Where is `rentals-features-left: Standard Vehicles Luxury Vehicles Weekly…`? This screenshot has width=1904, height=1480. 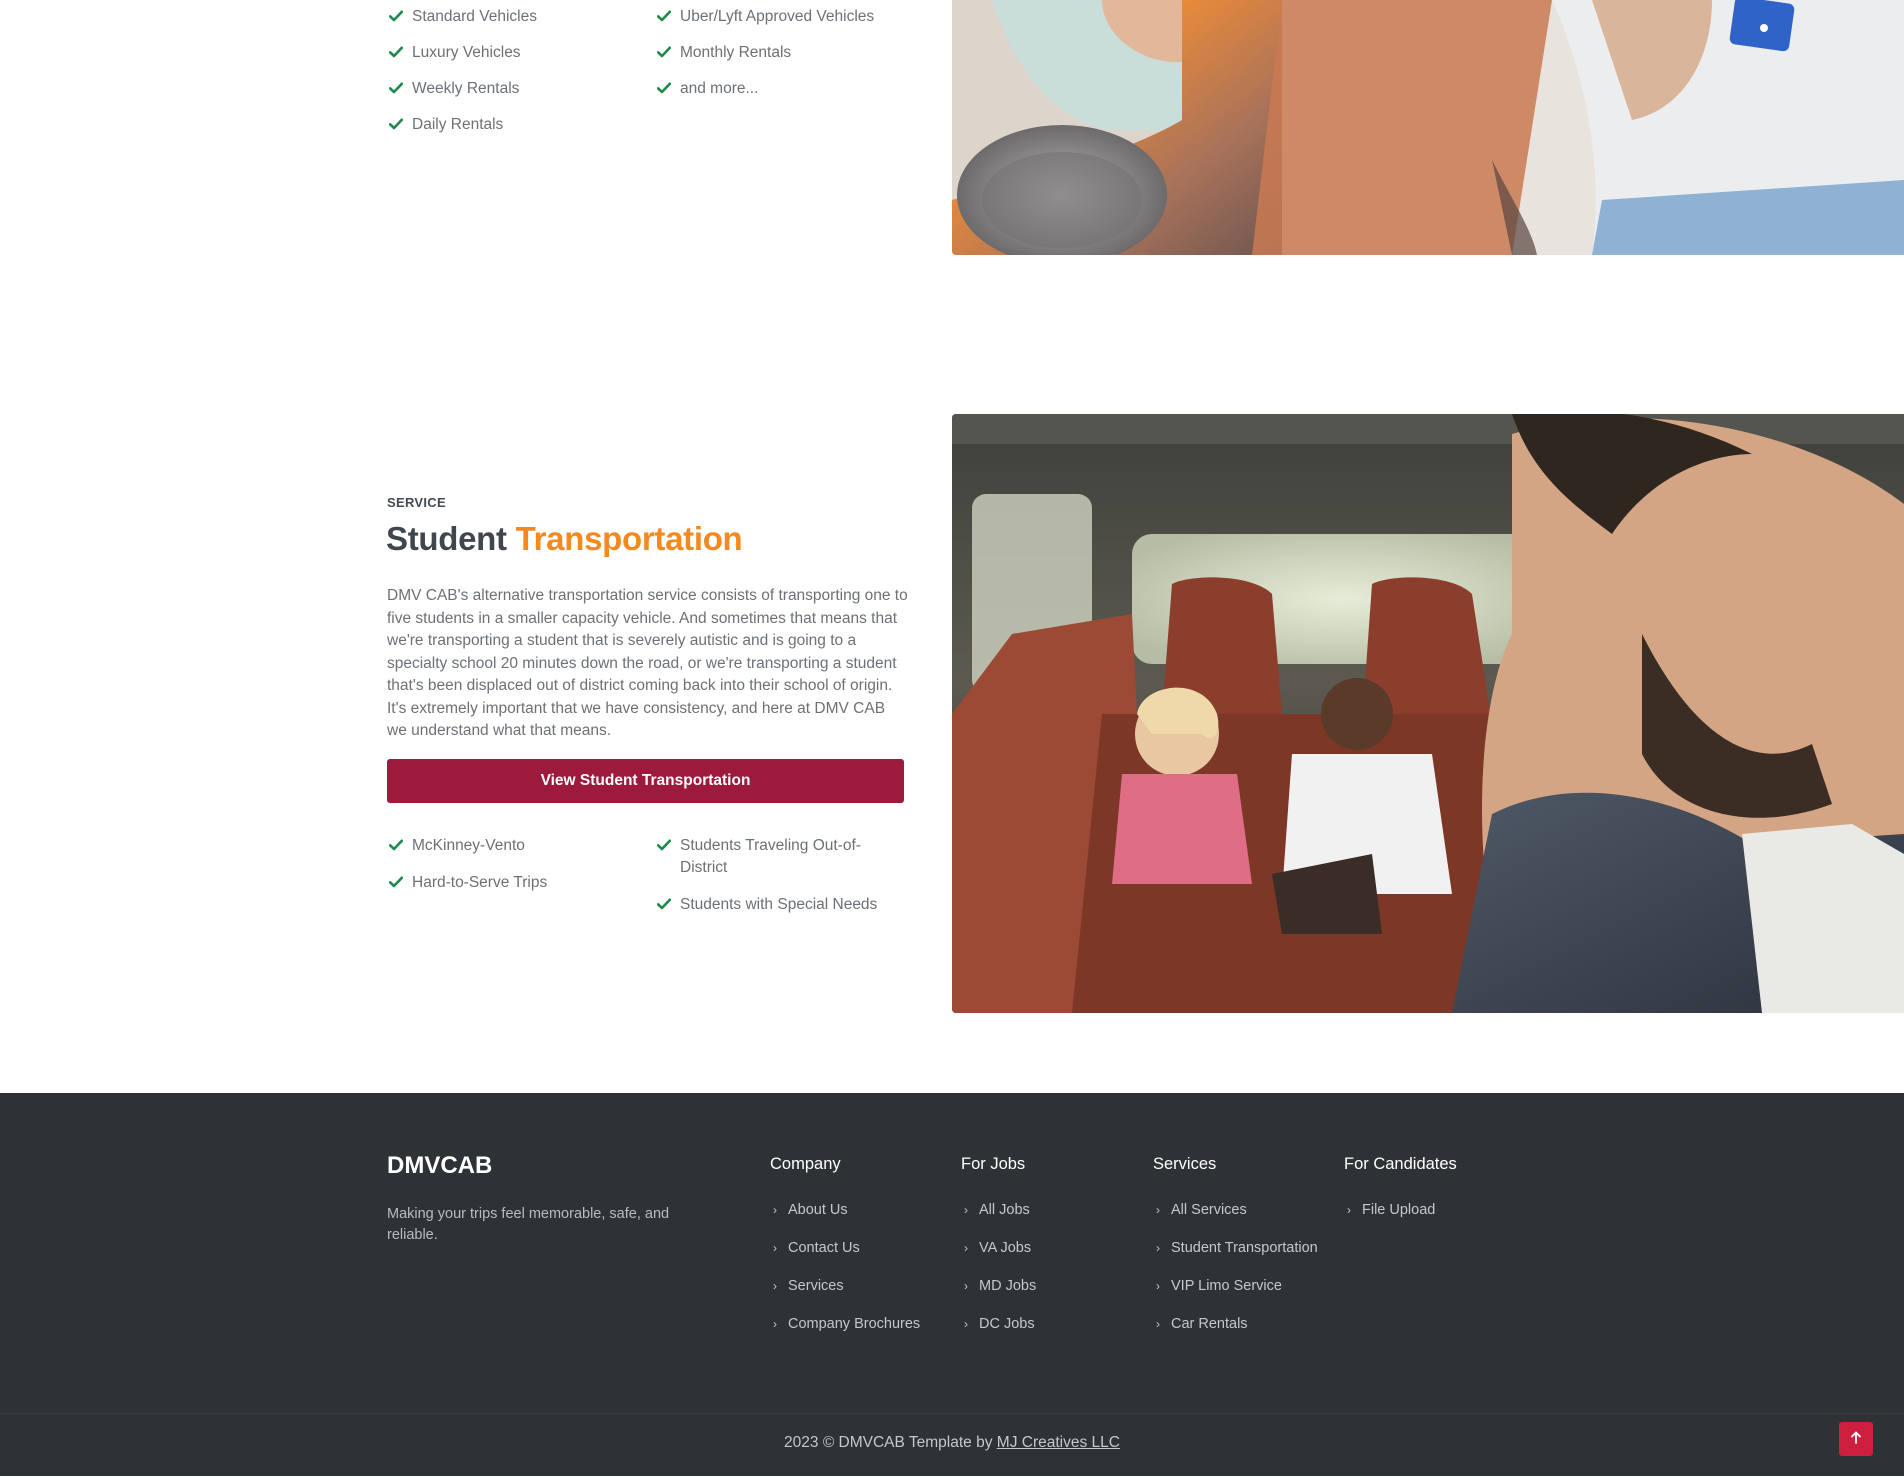
rentals-features-left: Standard Vehicles Luxury Vehicles Weekly… is located at coordinates (462, 71).